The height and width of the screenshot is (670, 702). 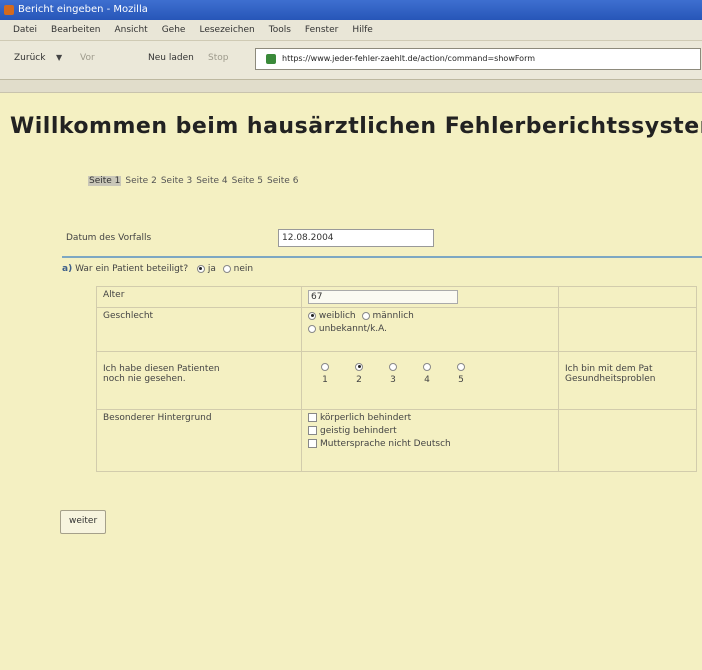 I want to click on scale-label-1: 1, so click(x=325, y=380).